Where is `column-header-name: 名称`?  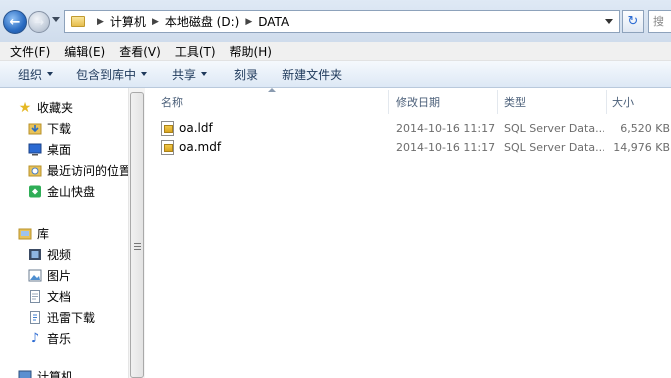 column-header-name: 名称 is located at coordinates (172, 102).